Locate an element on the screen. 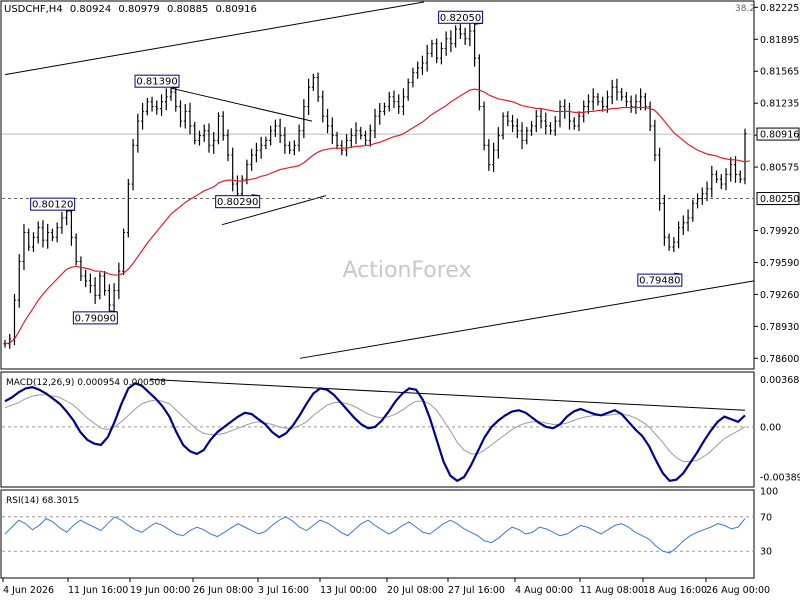  low-value: 0.80885 is located at coordinates (187, 9).